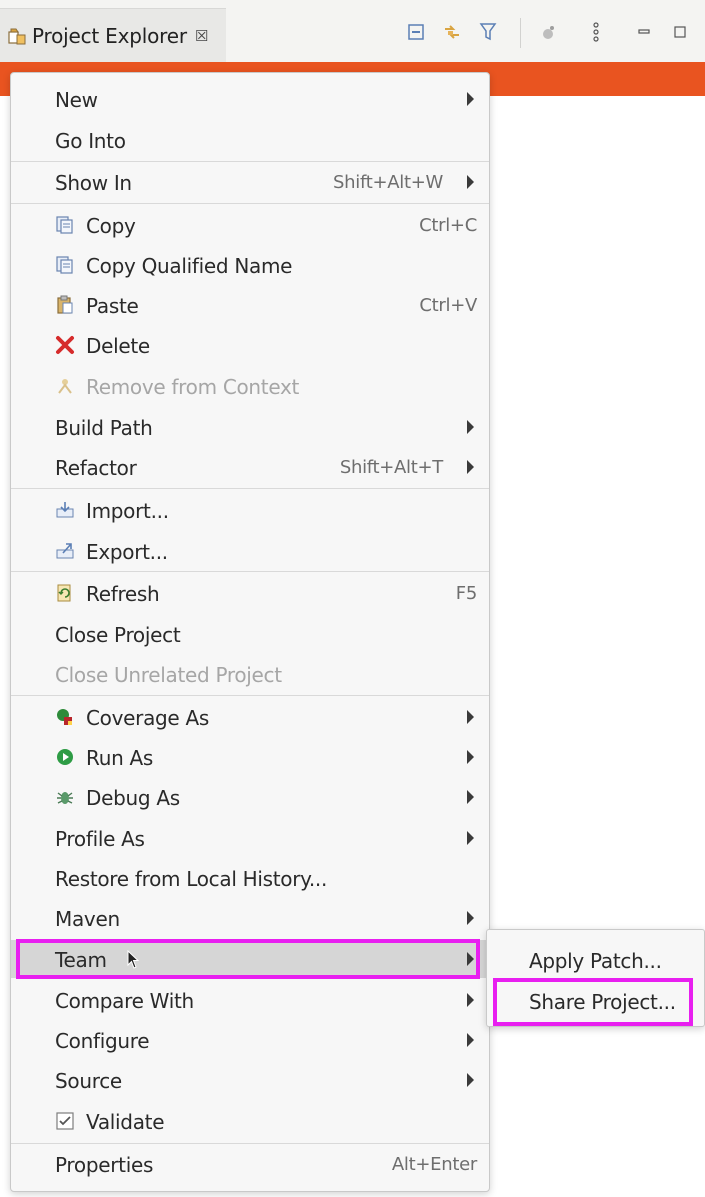 The width and height of the screenshot is (705, 1197). Describe the element at coordinates (88, 1081) in the screenshot. I see `menu-item-label: Source` at that location.